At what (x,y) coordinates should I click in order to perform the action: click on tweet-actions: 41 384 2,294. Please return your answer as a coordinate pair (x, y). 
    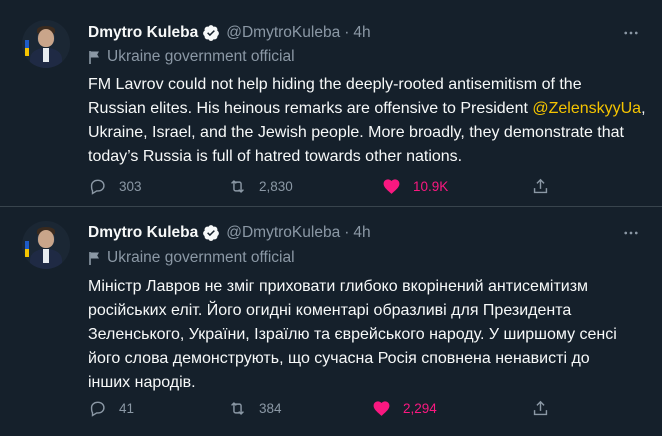
    Looking at the image, I should click on (323, 408).